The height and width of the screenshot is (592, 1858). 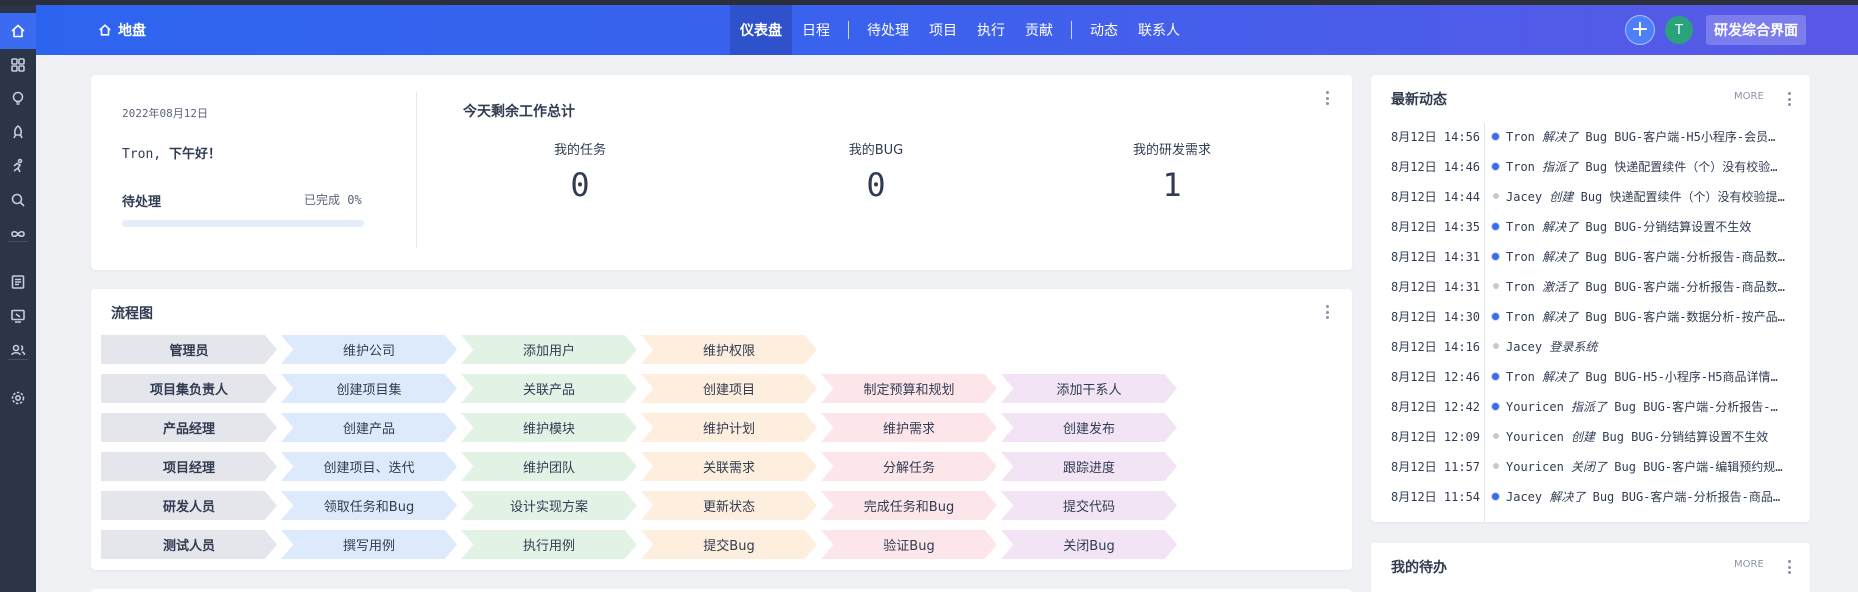 What do you see at coordinates (1436, 166) in the screenshot?
I see `activity-time: 8月12日 14:46` at bounding box center [1436, 166].